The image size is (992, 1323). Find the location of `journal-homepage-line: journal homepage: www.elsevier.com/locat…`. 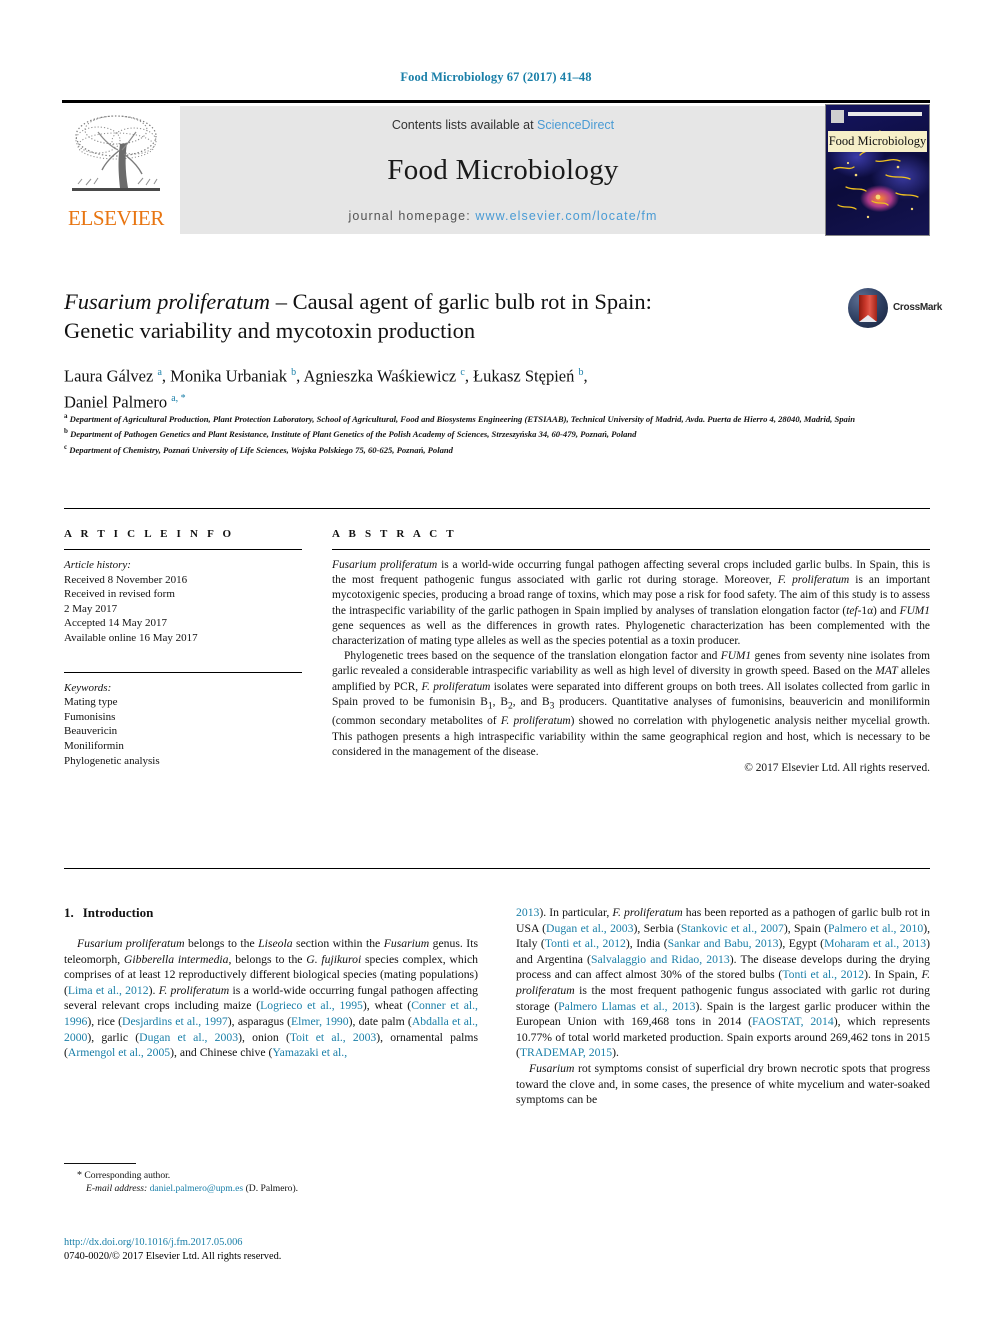

journal-homepage-line: journal homepage: www.elsevier.com/locat… is located at coordinates (503, 216).